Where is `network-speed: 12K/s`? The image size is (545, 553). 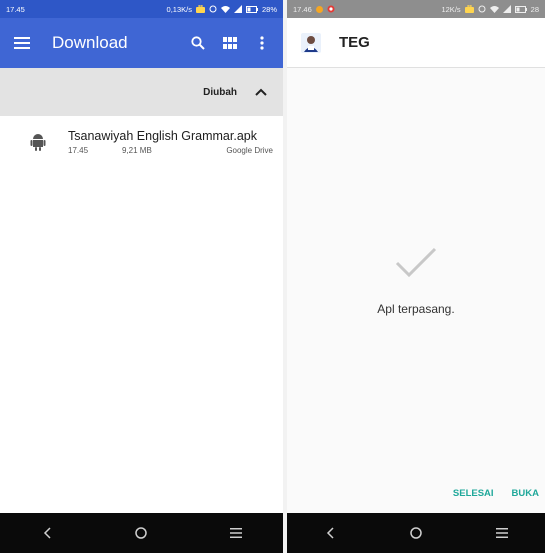 network-speed: 12K/s is located at coordinates (451, 9).